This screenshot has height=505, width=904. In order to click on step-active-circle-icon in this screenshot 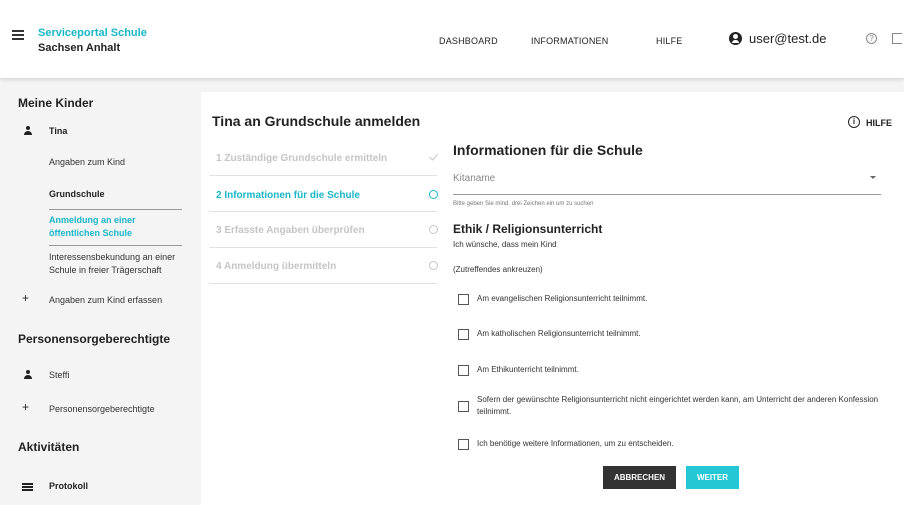, I will do `click(433, 194)`.